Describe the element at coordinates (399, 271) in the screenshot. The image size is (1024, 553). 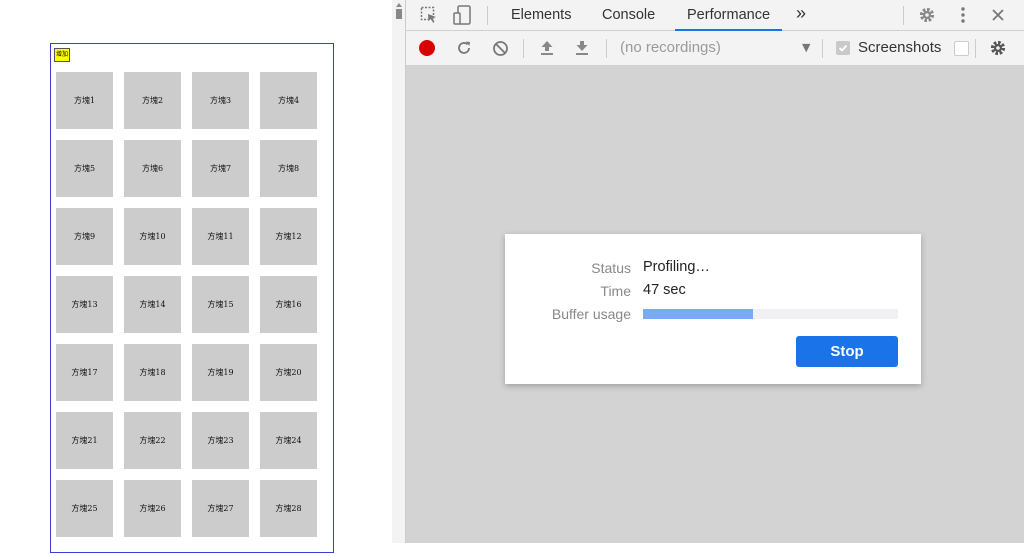
I see `devtools-splitter` at that location.